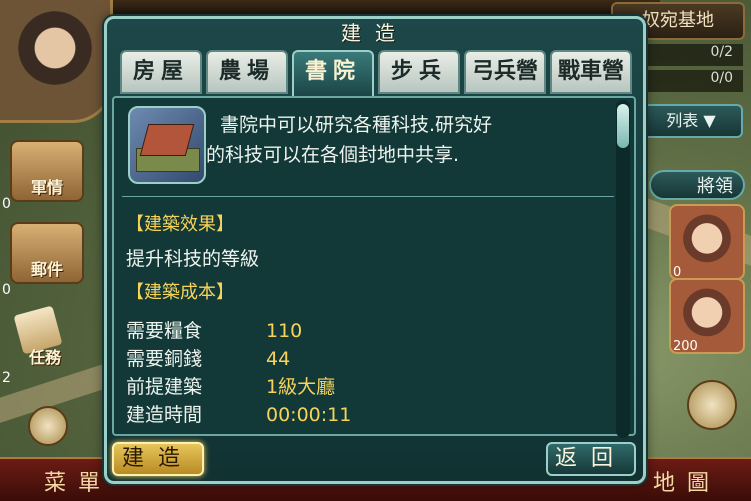  Describe the element at coordinates (161, 72) in the screenshot. I see `tab-house: 房屋` at that location.